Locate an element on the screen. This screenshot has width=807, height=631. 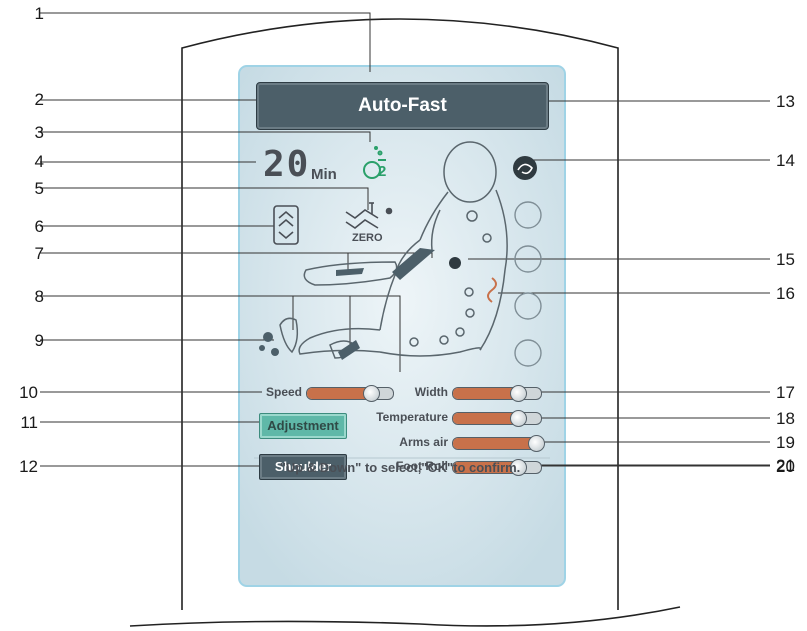
oxygen-level: 2 is located at coordinates (382, 171).